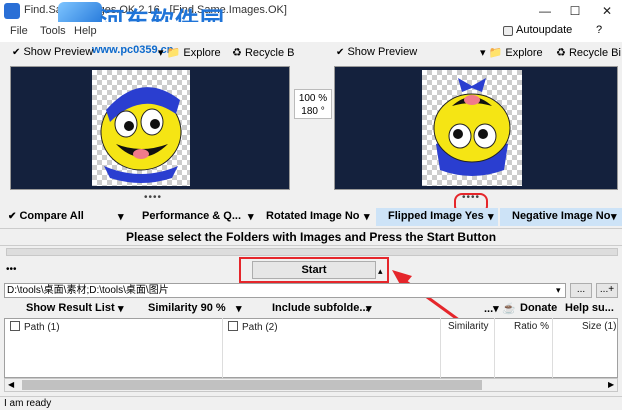 This screenshot has height=410, width=622. What do you see at coordinates (141, 135) in the screenshot?
I see `smiley-image` at bounding box center [141, 135].